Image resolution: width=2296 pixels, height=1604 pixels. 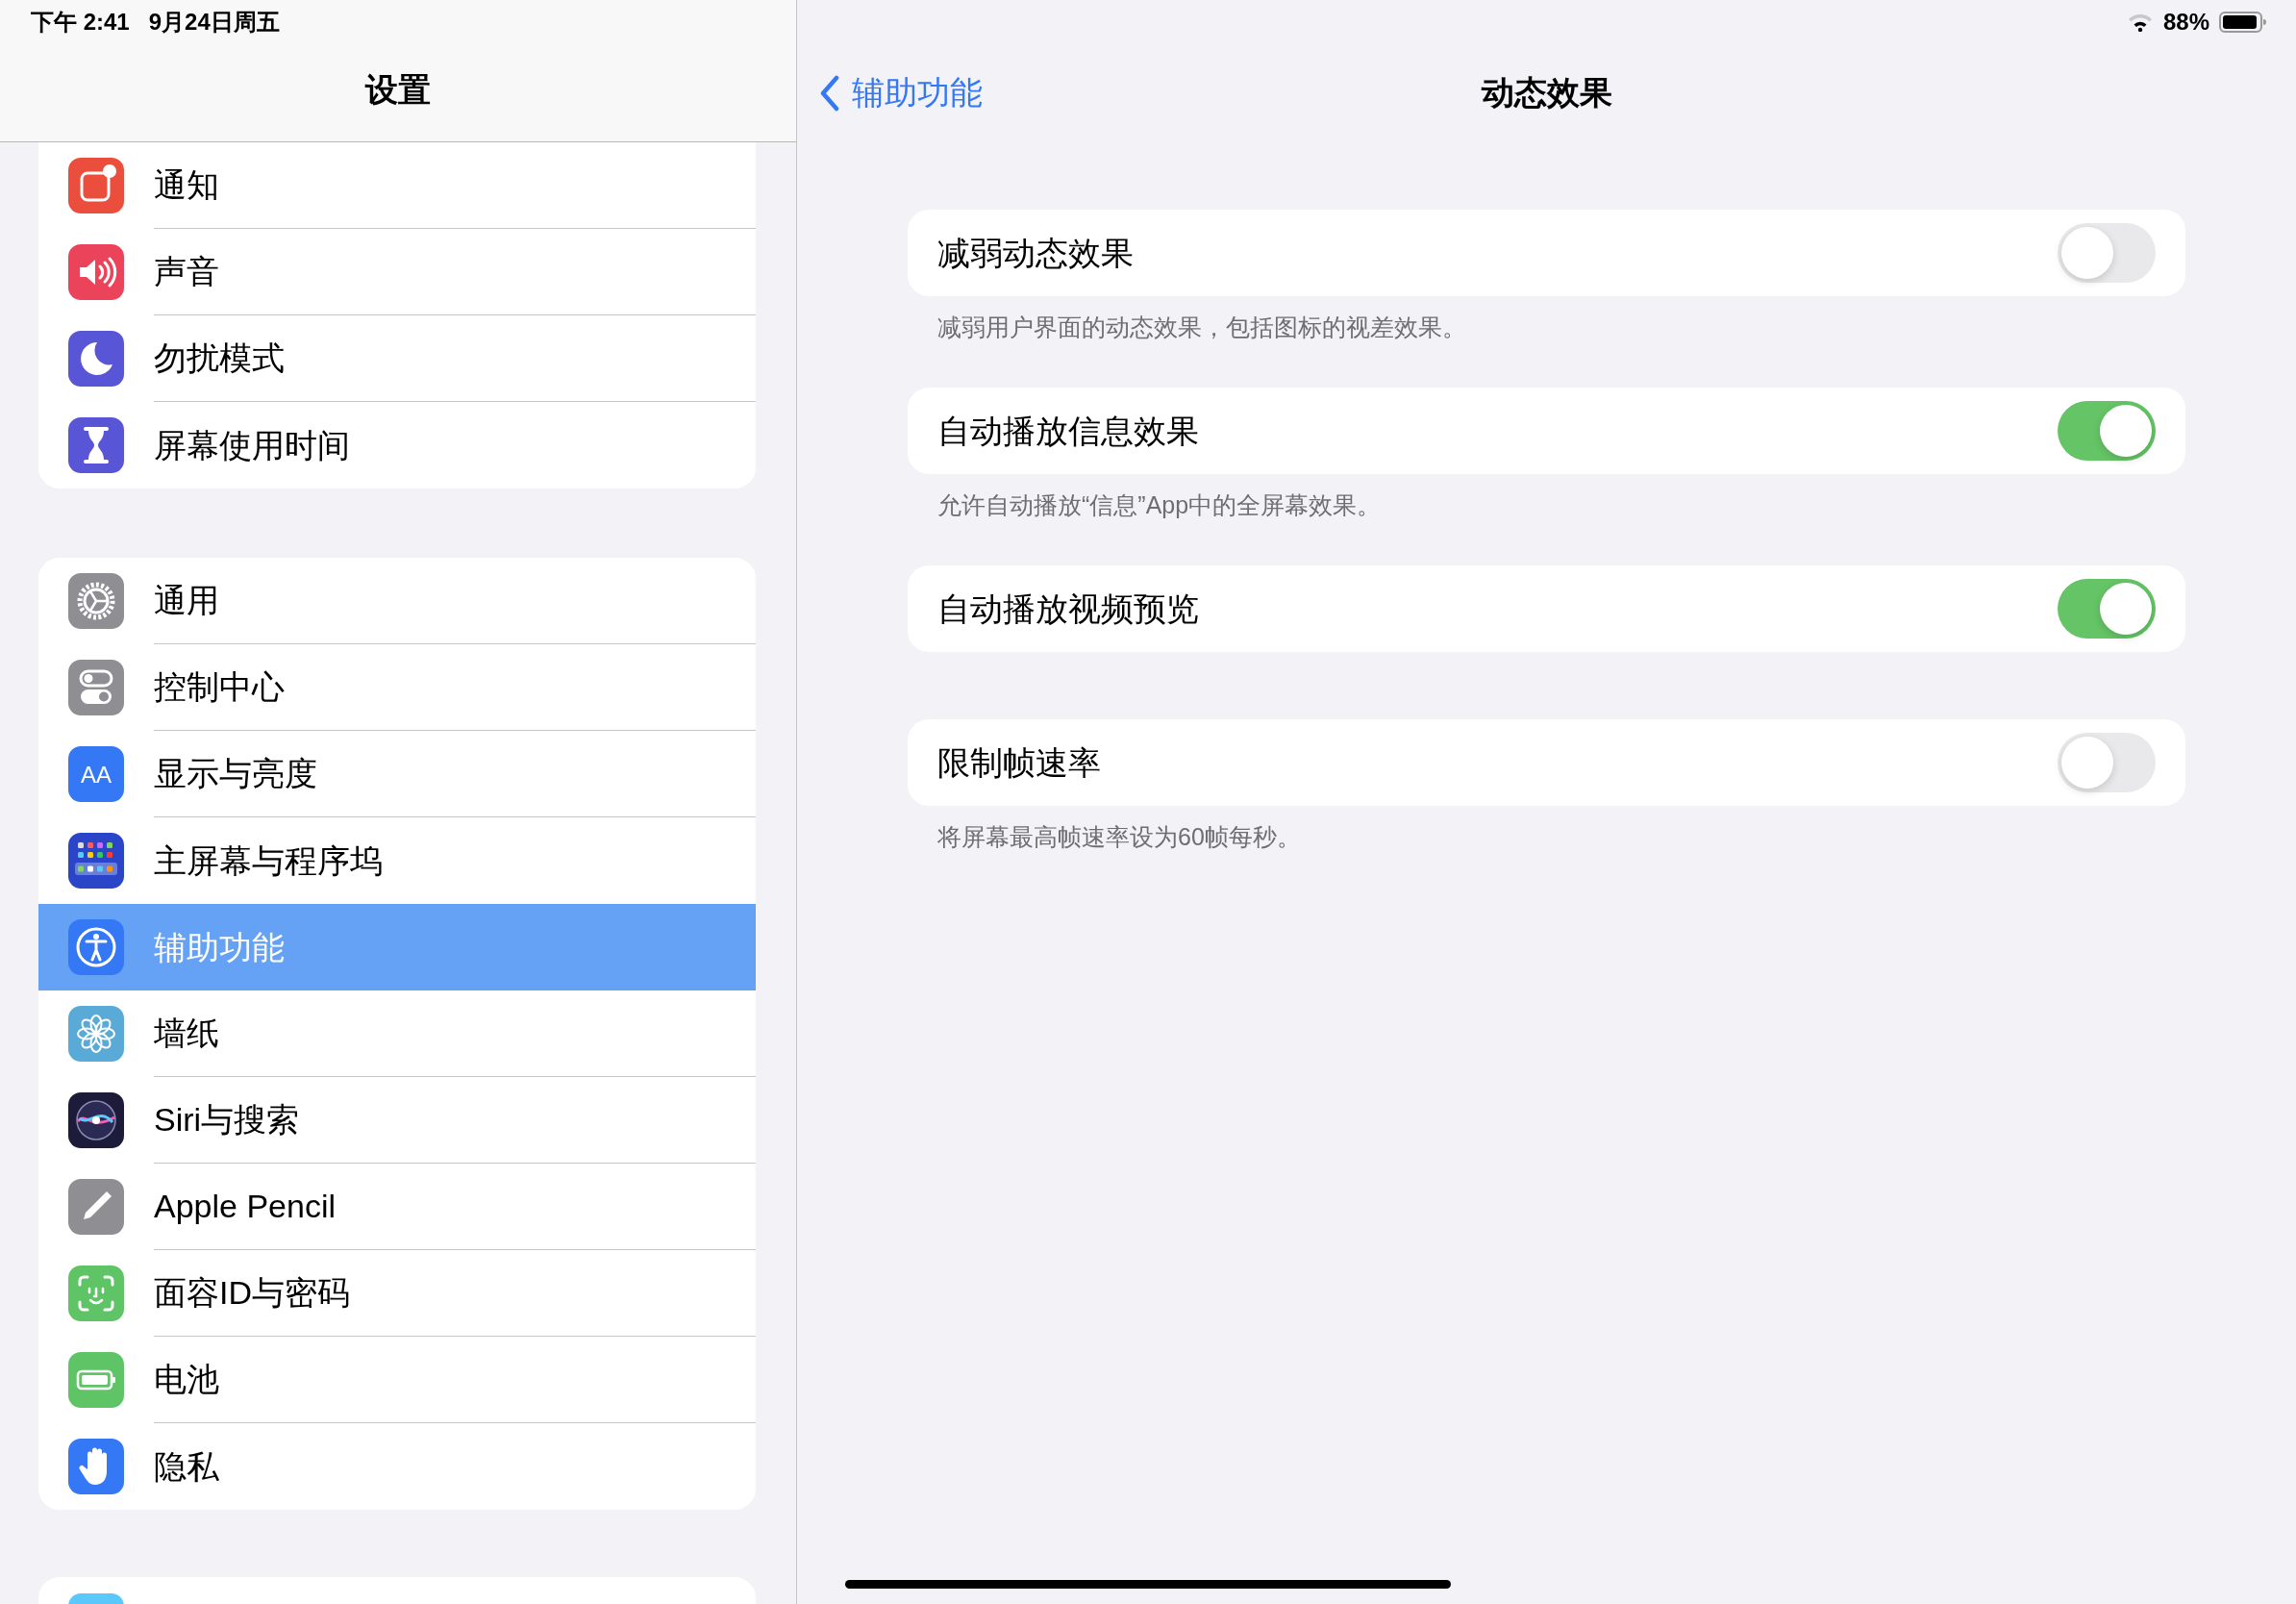 What do you see at coordinates (398, 89) in the screenshot?
I see `sidebar-title: 设置` at bounding box center [398, 89].